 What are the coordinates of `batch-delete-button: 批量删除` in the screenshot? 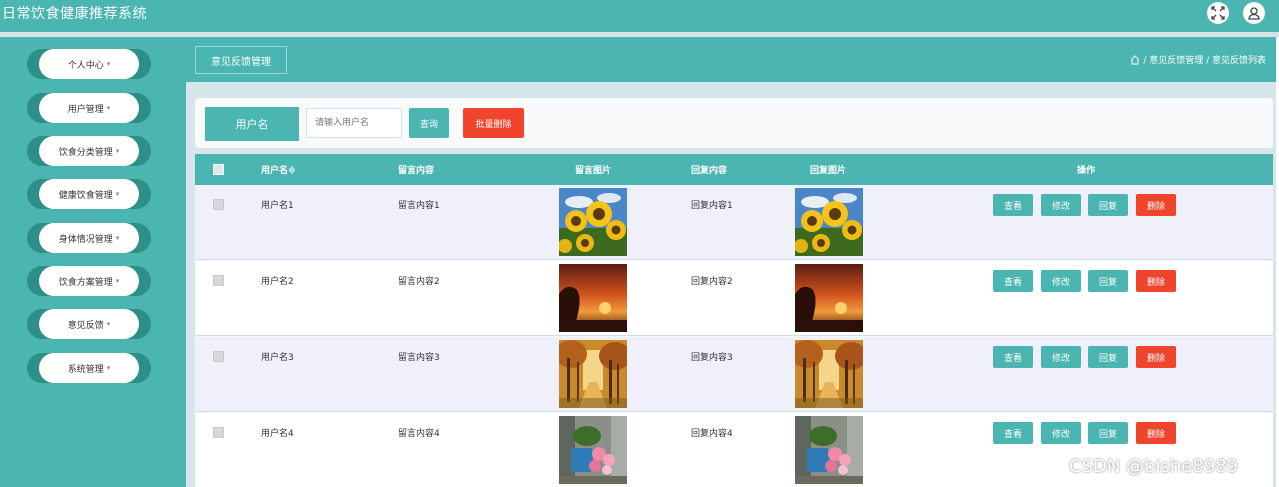 It's located at (493, 123).